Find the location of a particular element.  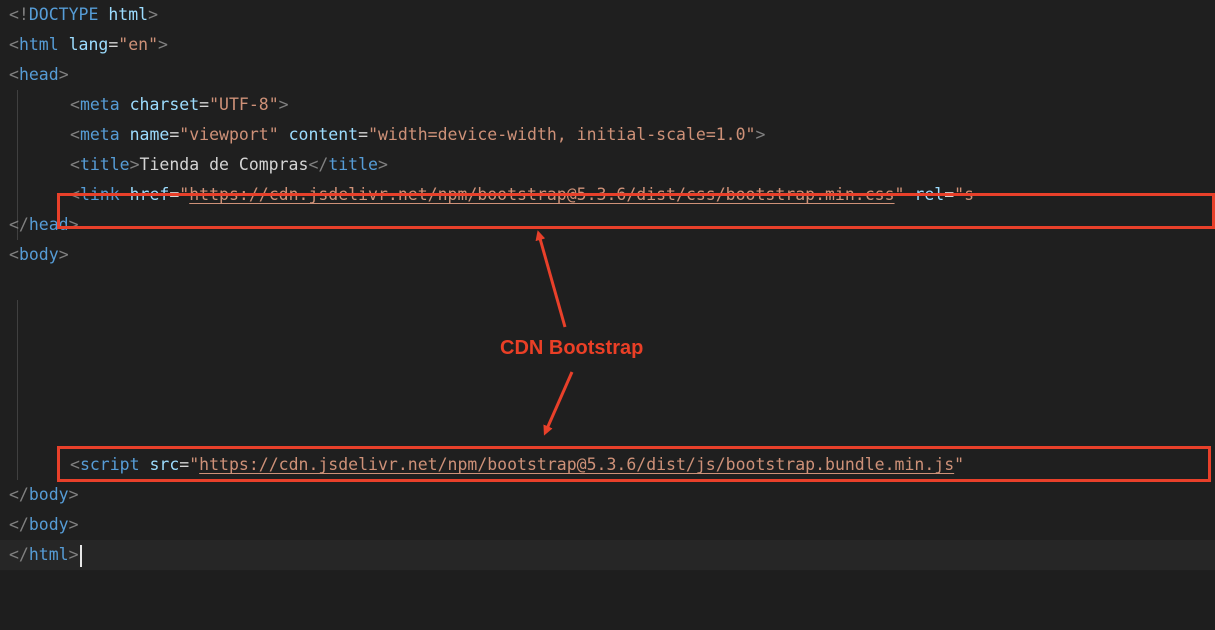

code-line-3: <head> is located at coordinates (607, 75).